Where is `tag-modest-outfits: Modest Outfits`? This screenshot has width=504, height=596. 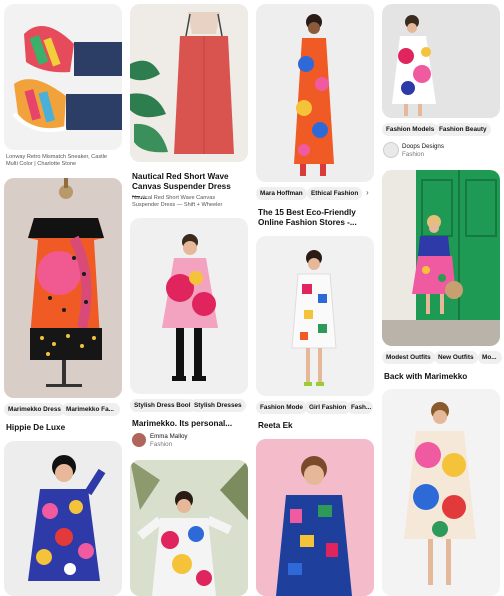 tag-modest-outfits: Modest Outfits is located at coordinates (408, 357).